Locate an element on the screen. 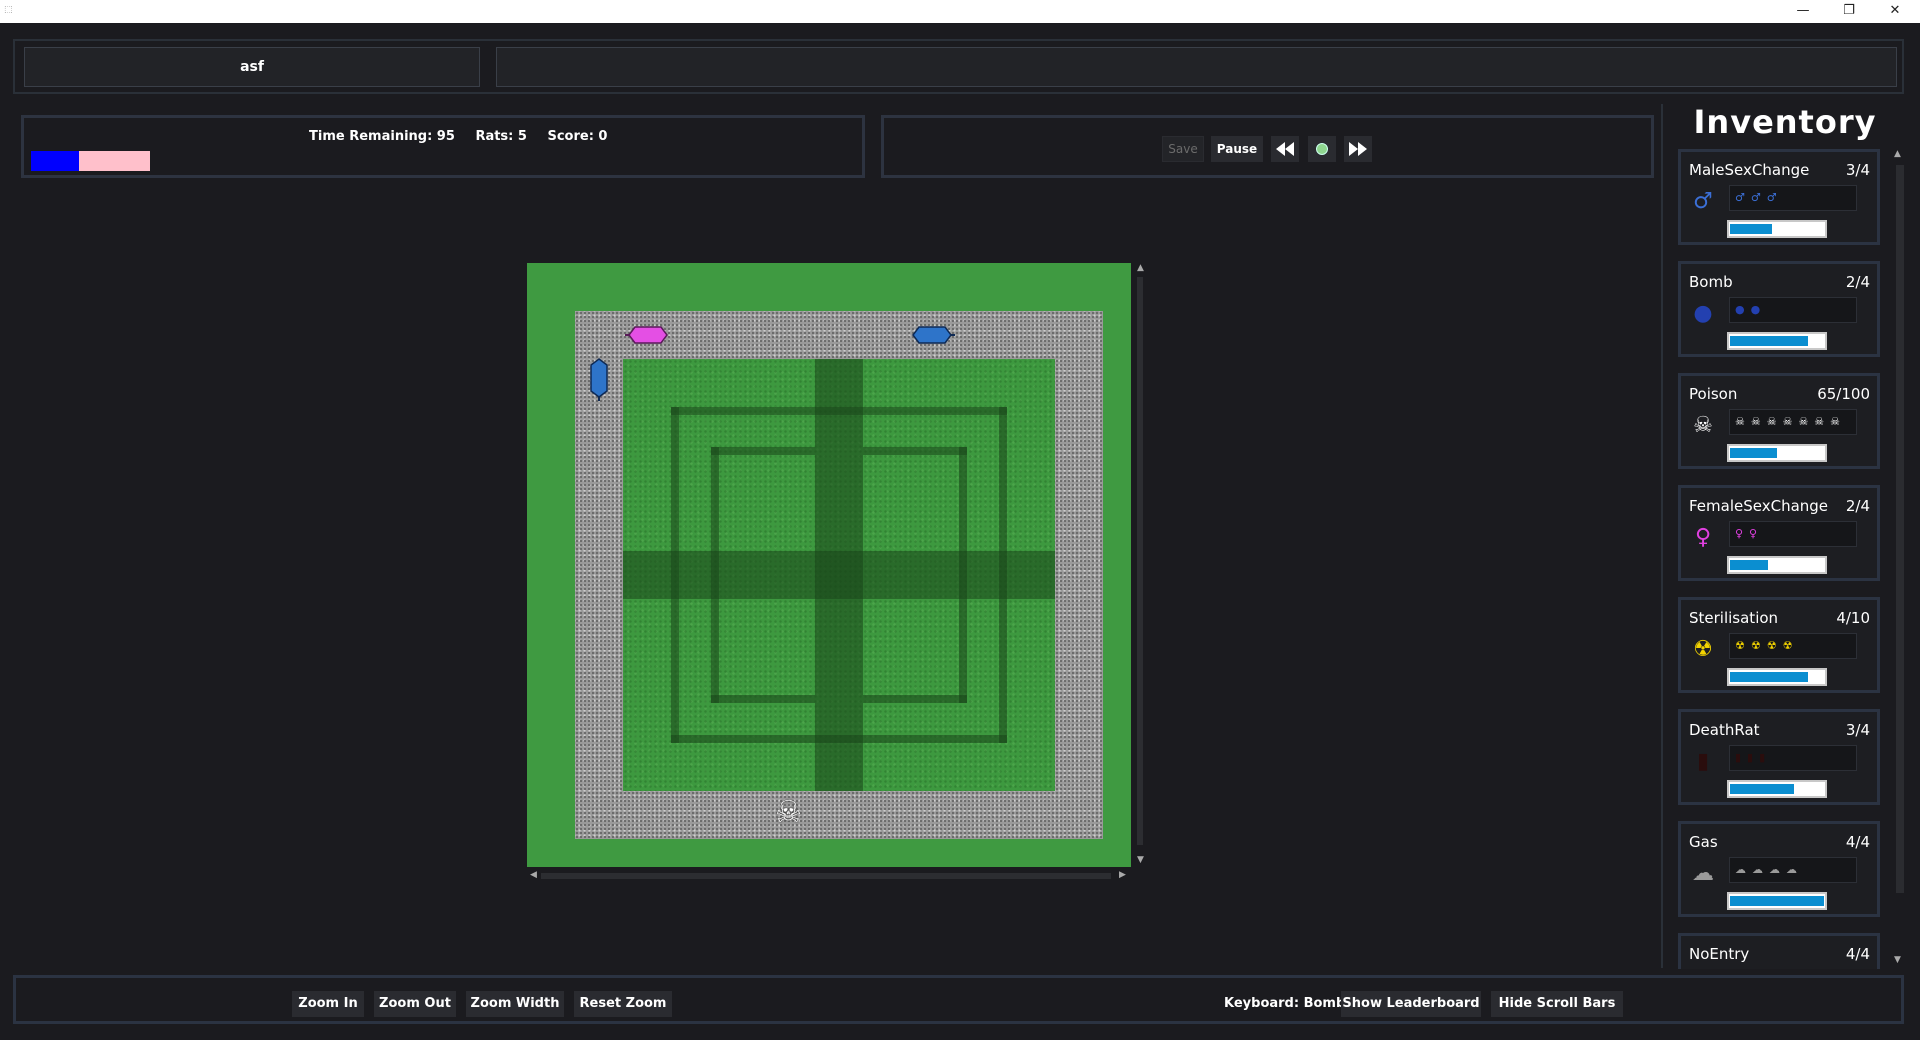 The height and width of the screenshot is (1040, 1920). skull-icon: ☠ is located at coordinates (1703, 426).